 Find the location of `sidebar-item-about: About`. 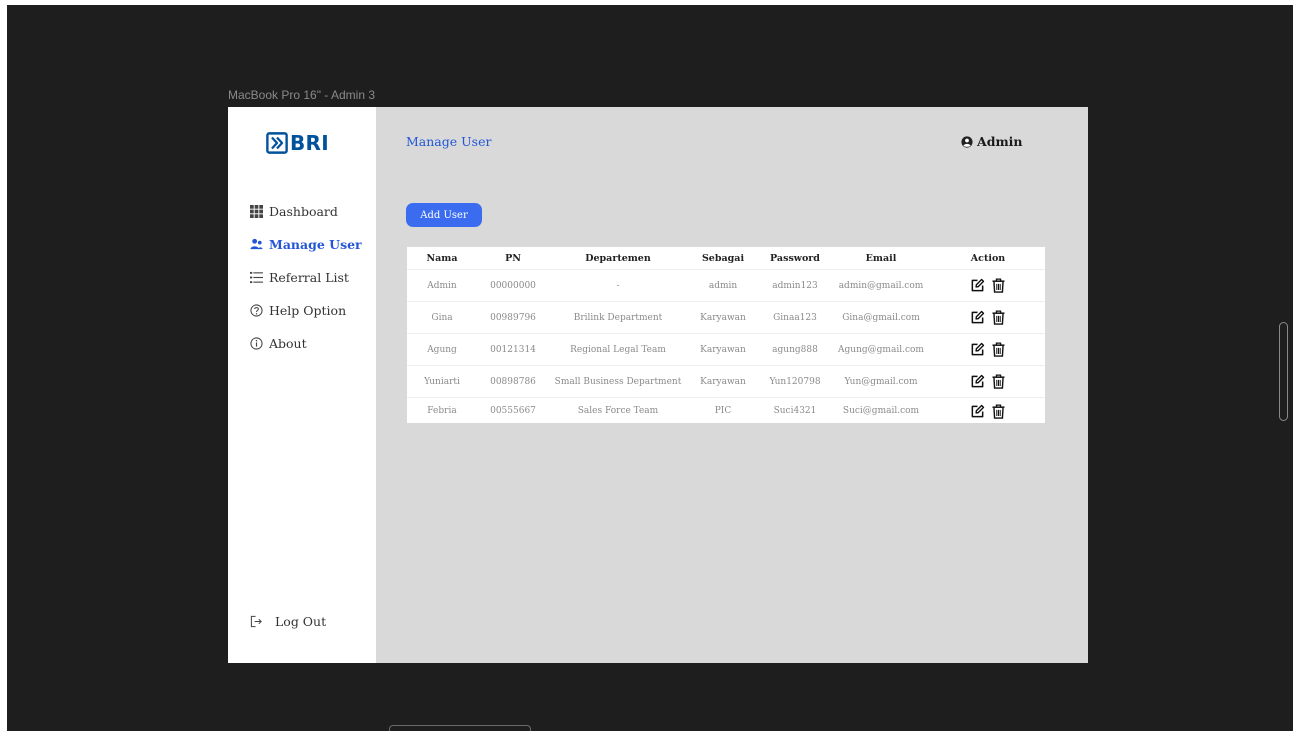

sidebar-item-about: About is located at coordinates (278, 343).